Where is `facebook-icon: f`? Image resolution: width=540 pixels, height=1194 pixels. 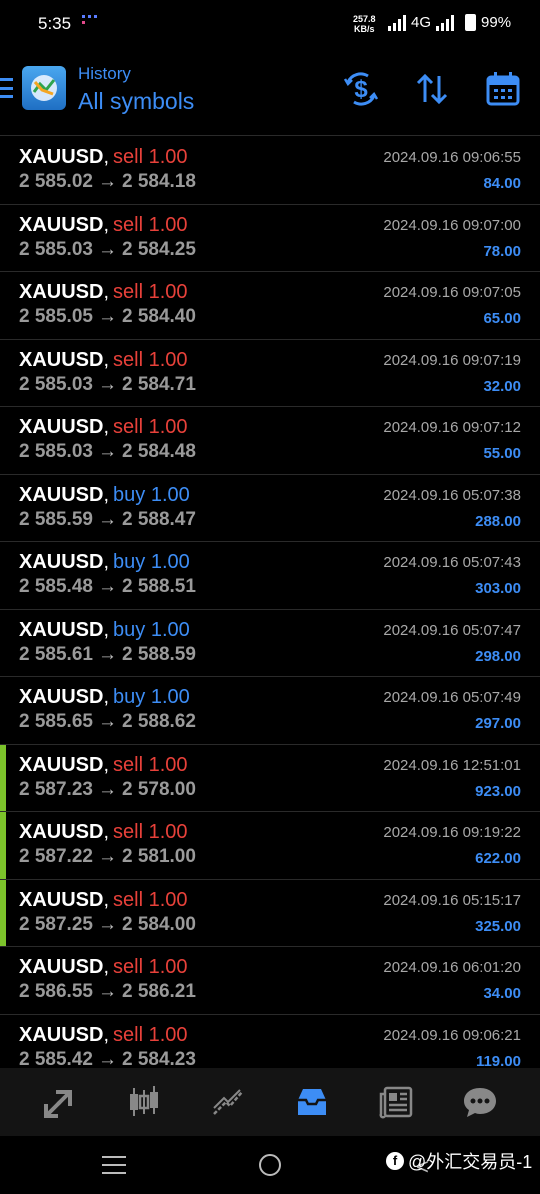 facebook-icon: f is located at coordinates (395, 1161).